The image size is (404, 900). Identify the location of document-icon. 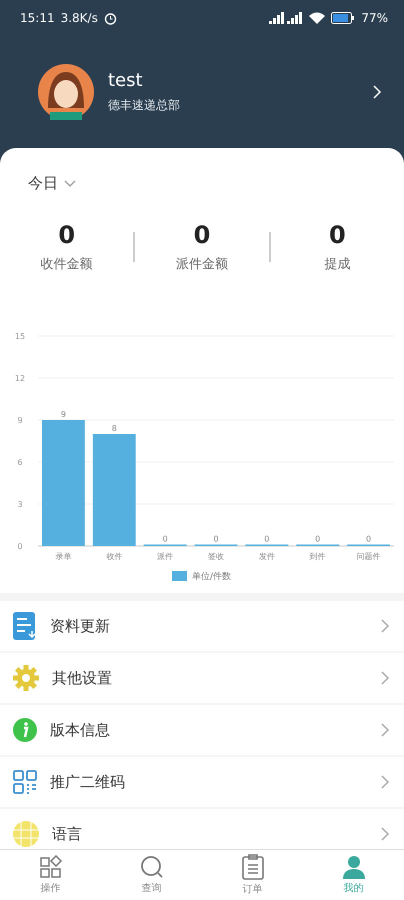
(25, 626).